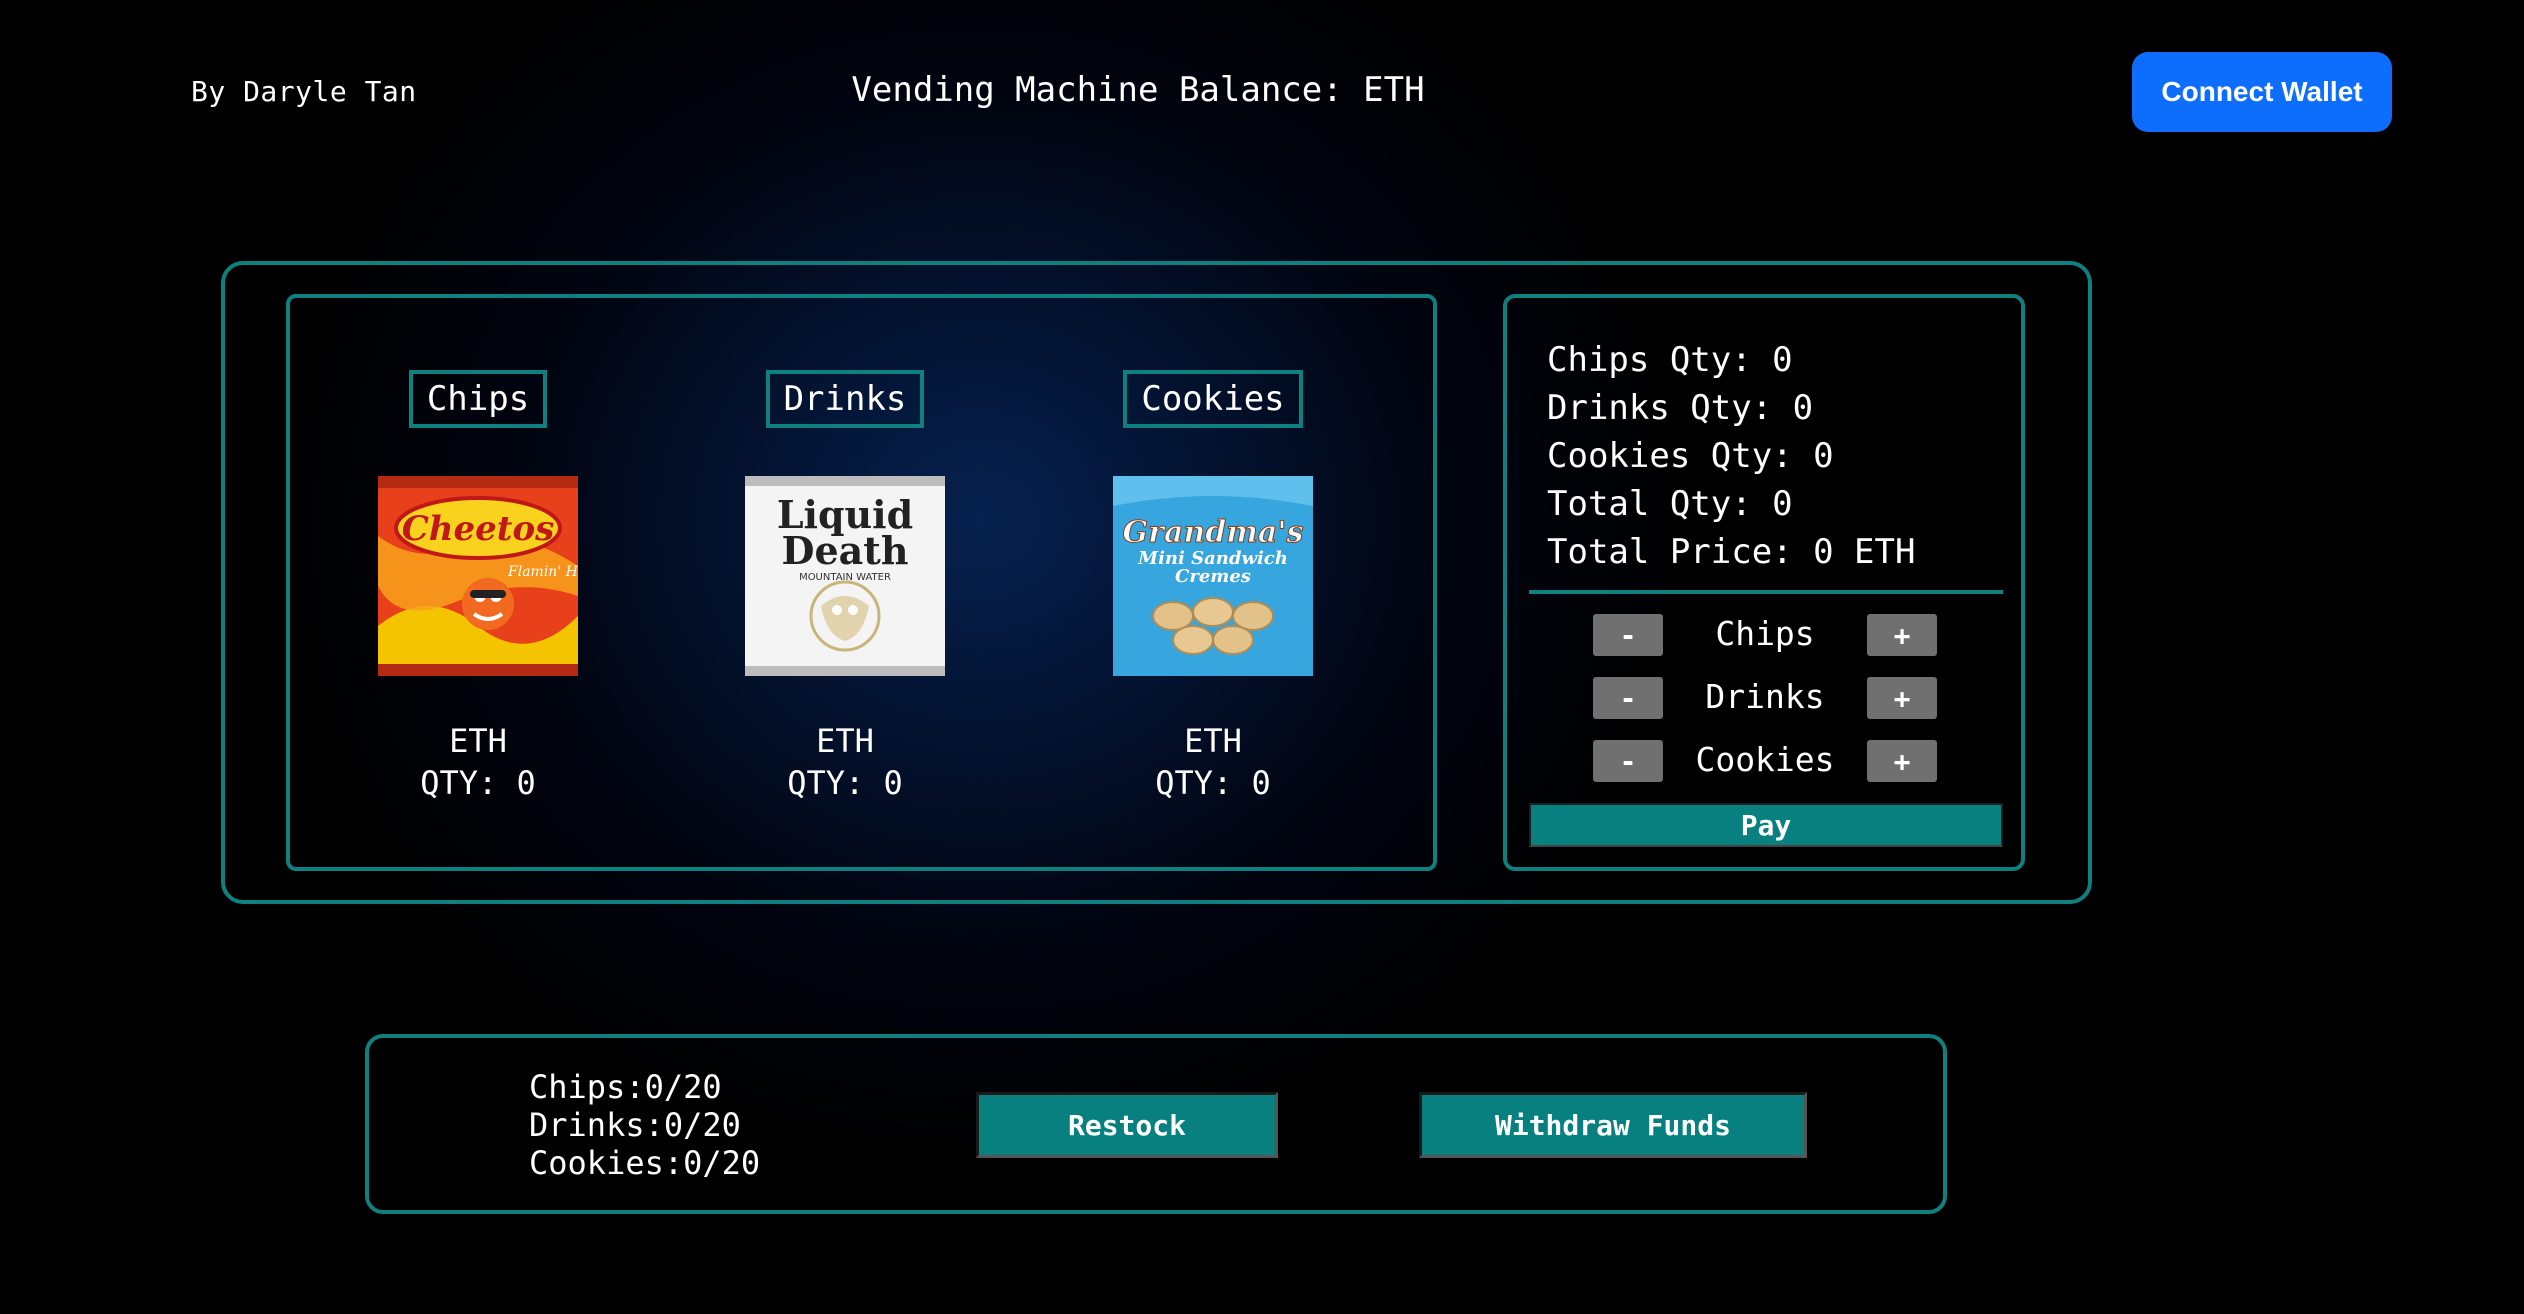 The image size is (2524, 1314). What do you see at coordinates (1902, 635) in the screenshot?
I see `increase-chips-button: +` at bounding box center [1902, 635].